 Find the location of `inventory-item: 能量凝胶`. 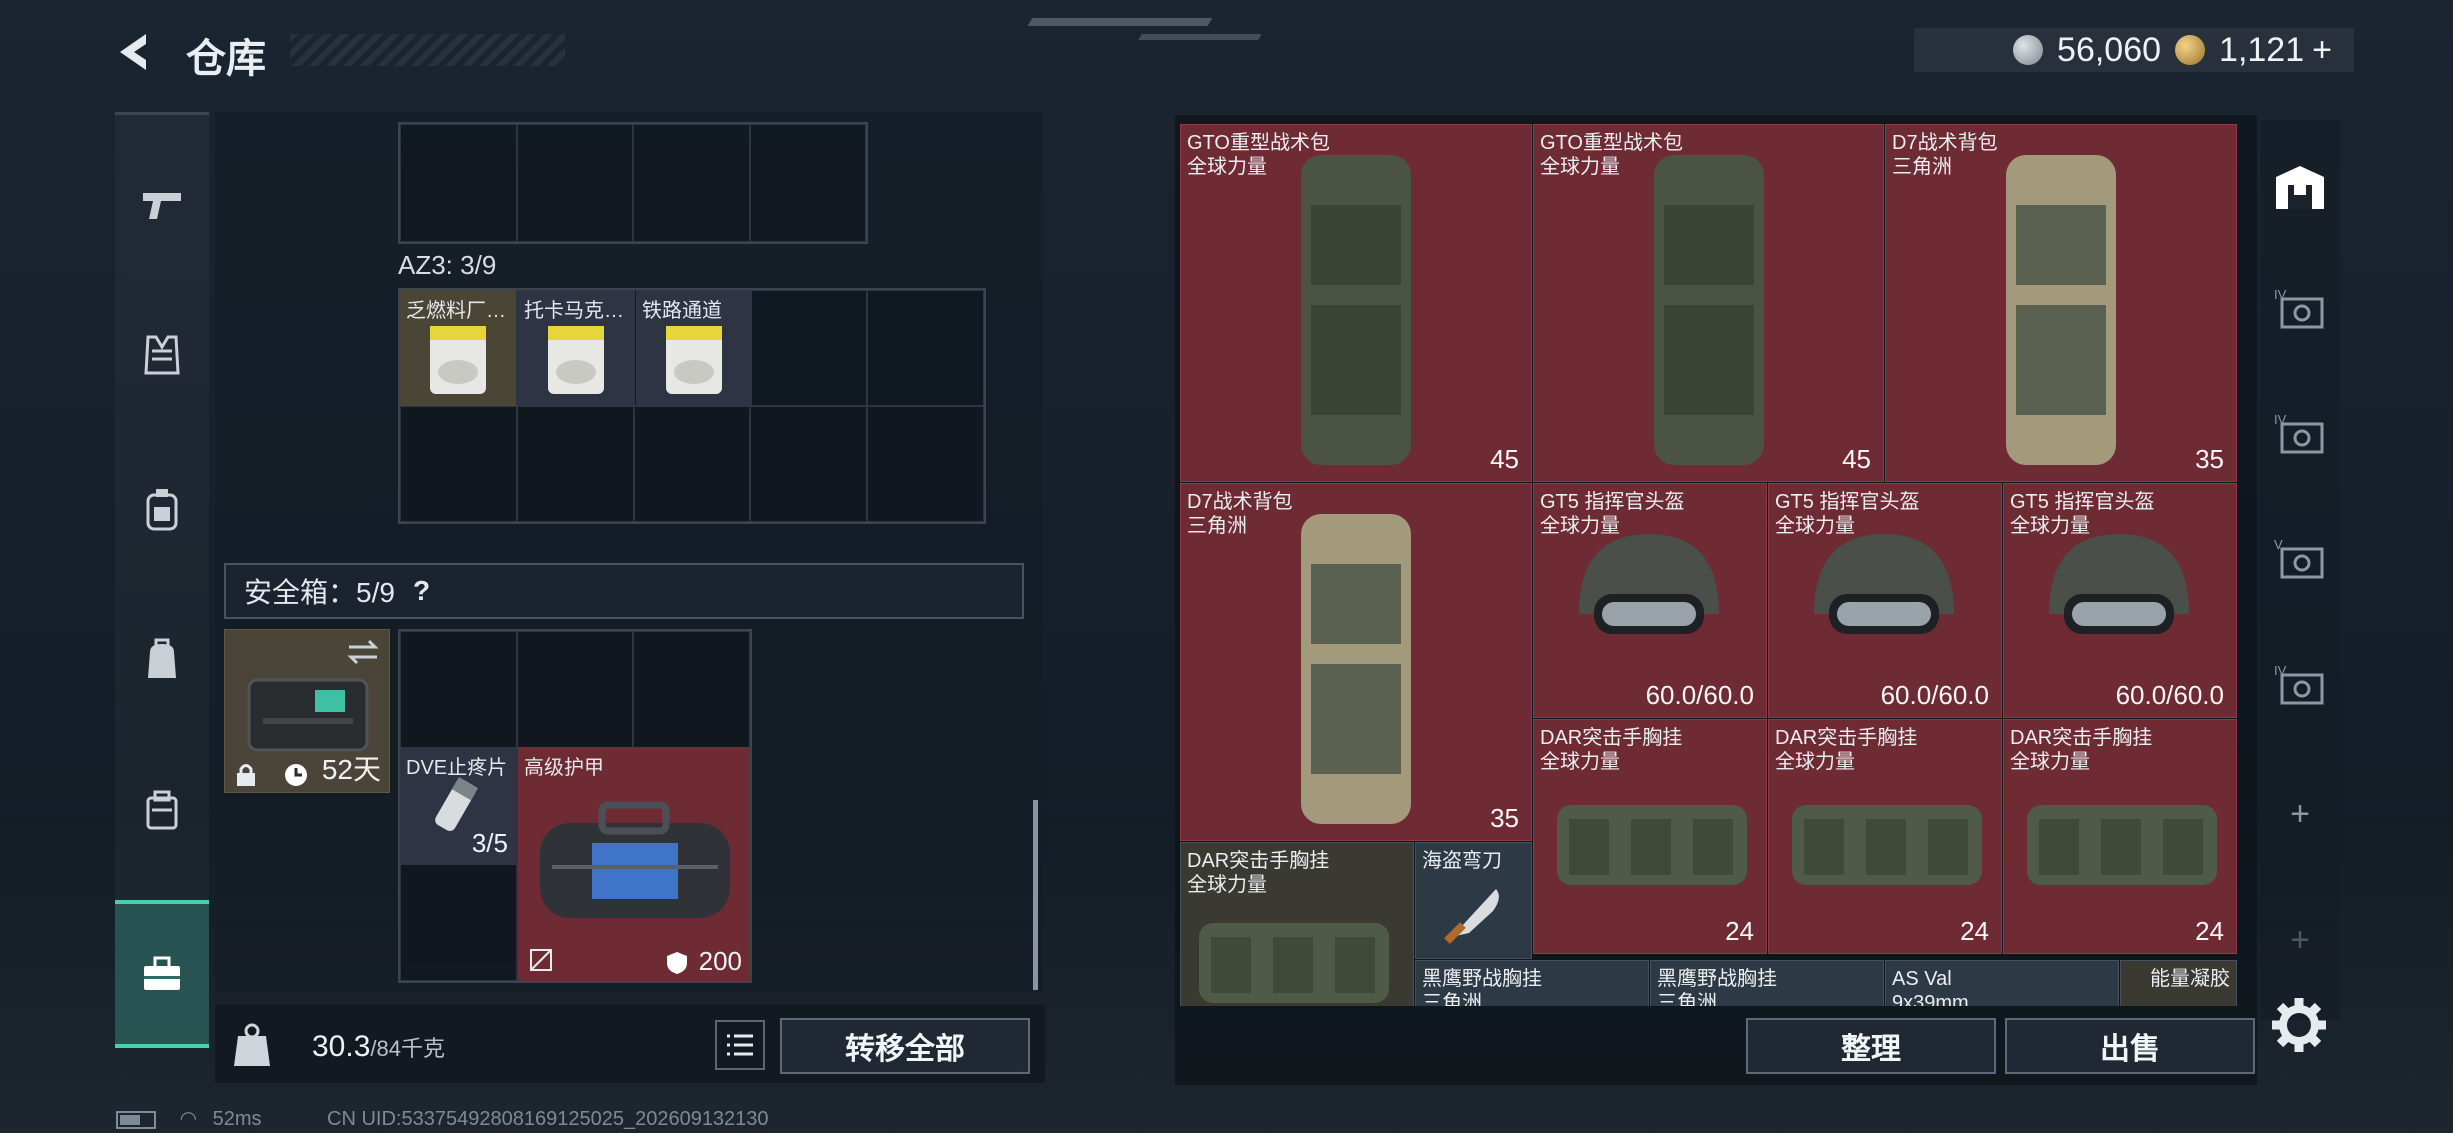

inventory-item: 能量凝胶 is located at coordinates (2178, 983).